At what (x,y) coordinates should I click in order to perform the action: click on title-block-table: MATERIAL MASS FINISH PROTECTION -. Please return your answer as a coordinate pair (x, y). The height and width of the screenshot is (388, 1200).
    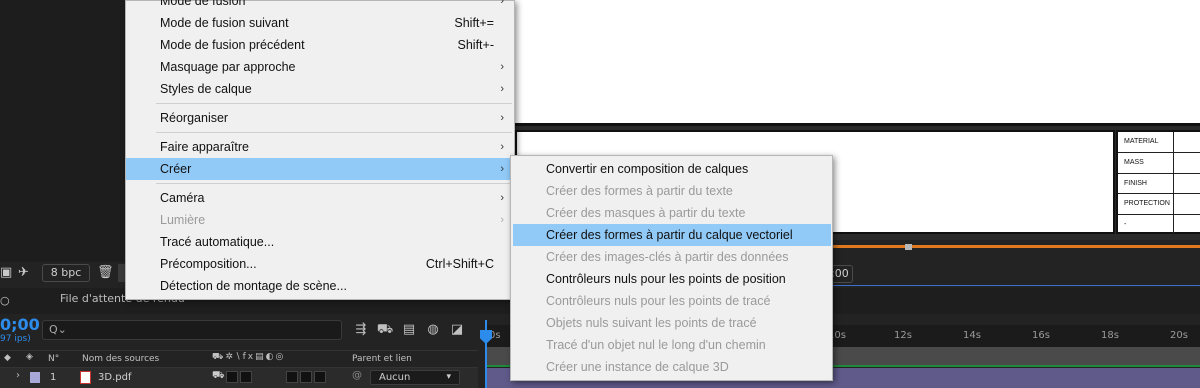
    Looking at the image, I should click on (1158, 183).